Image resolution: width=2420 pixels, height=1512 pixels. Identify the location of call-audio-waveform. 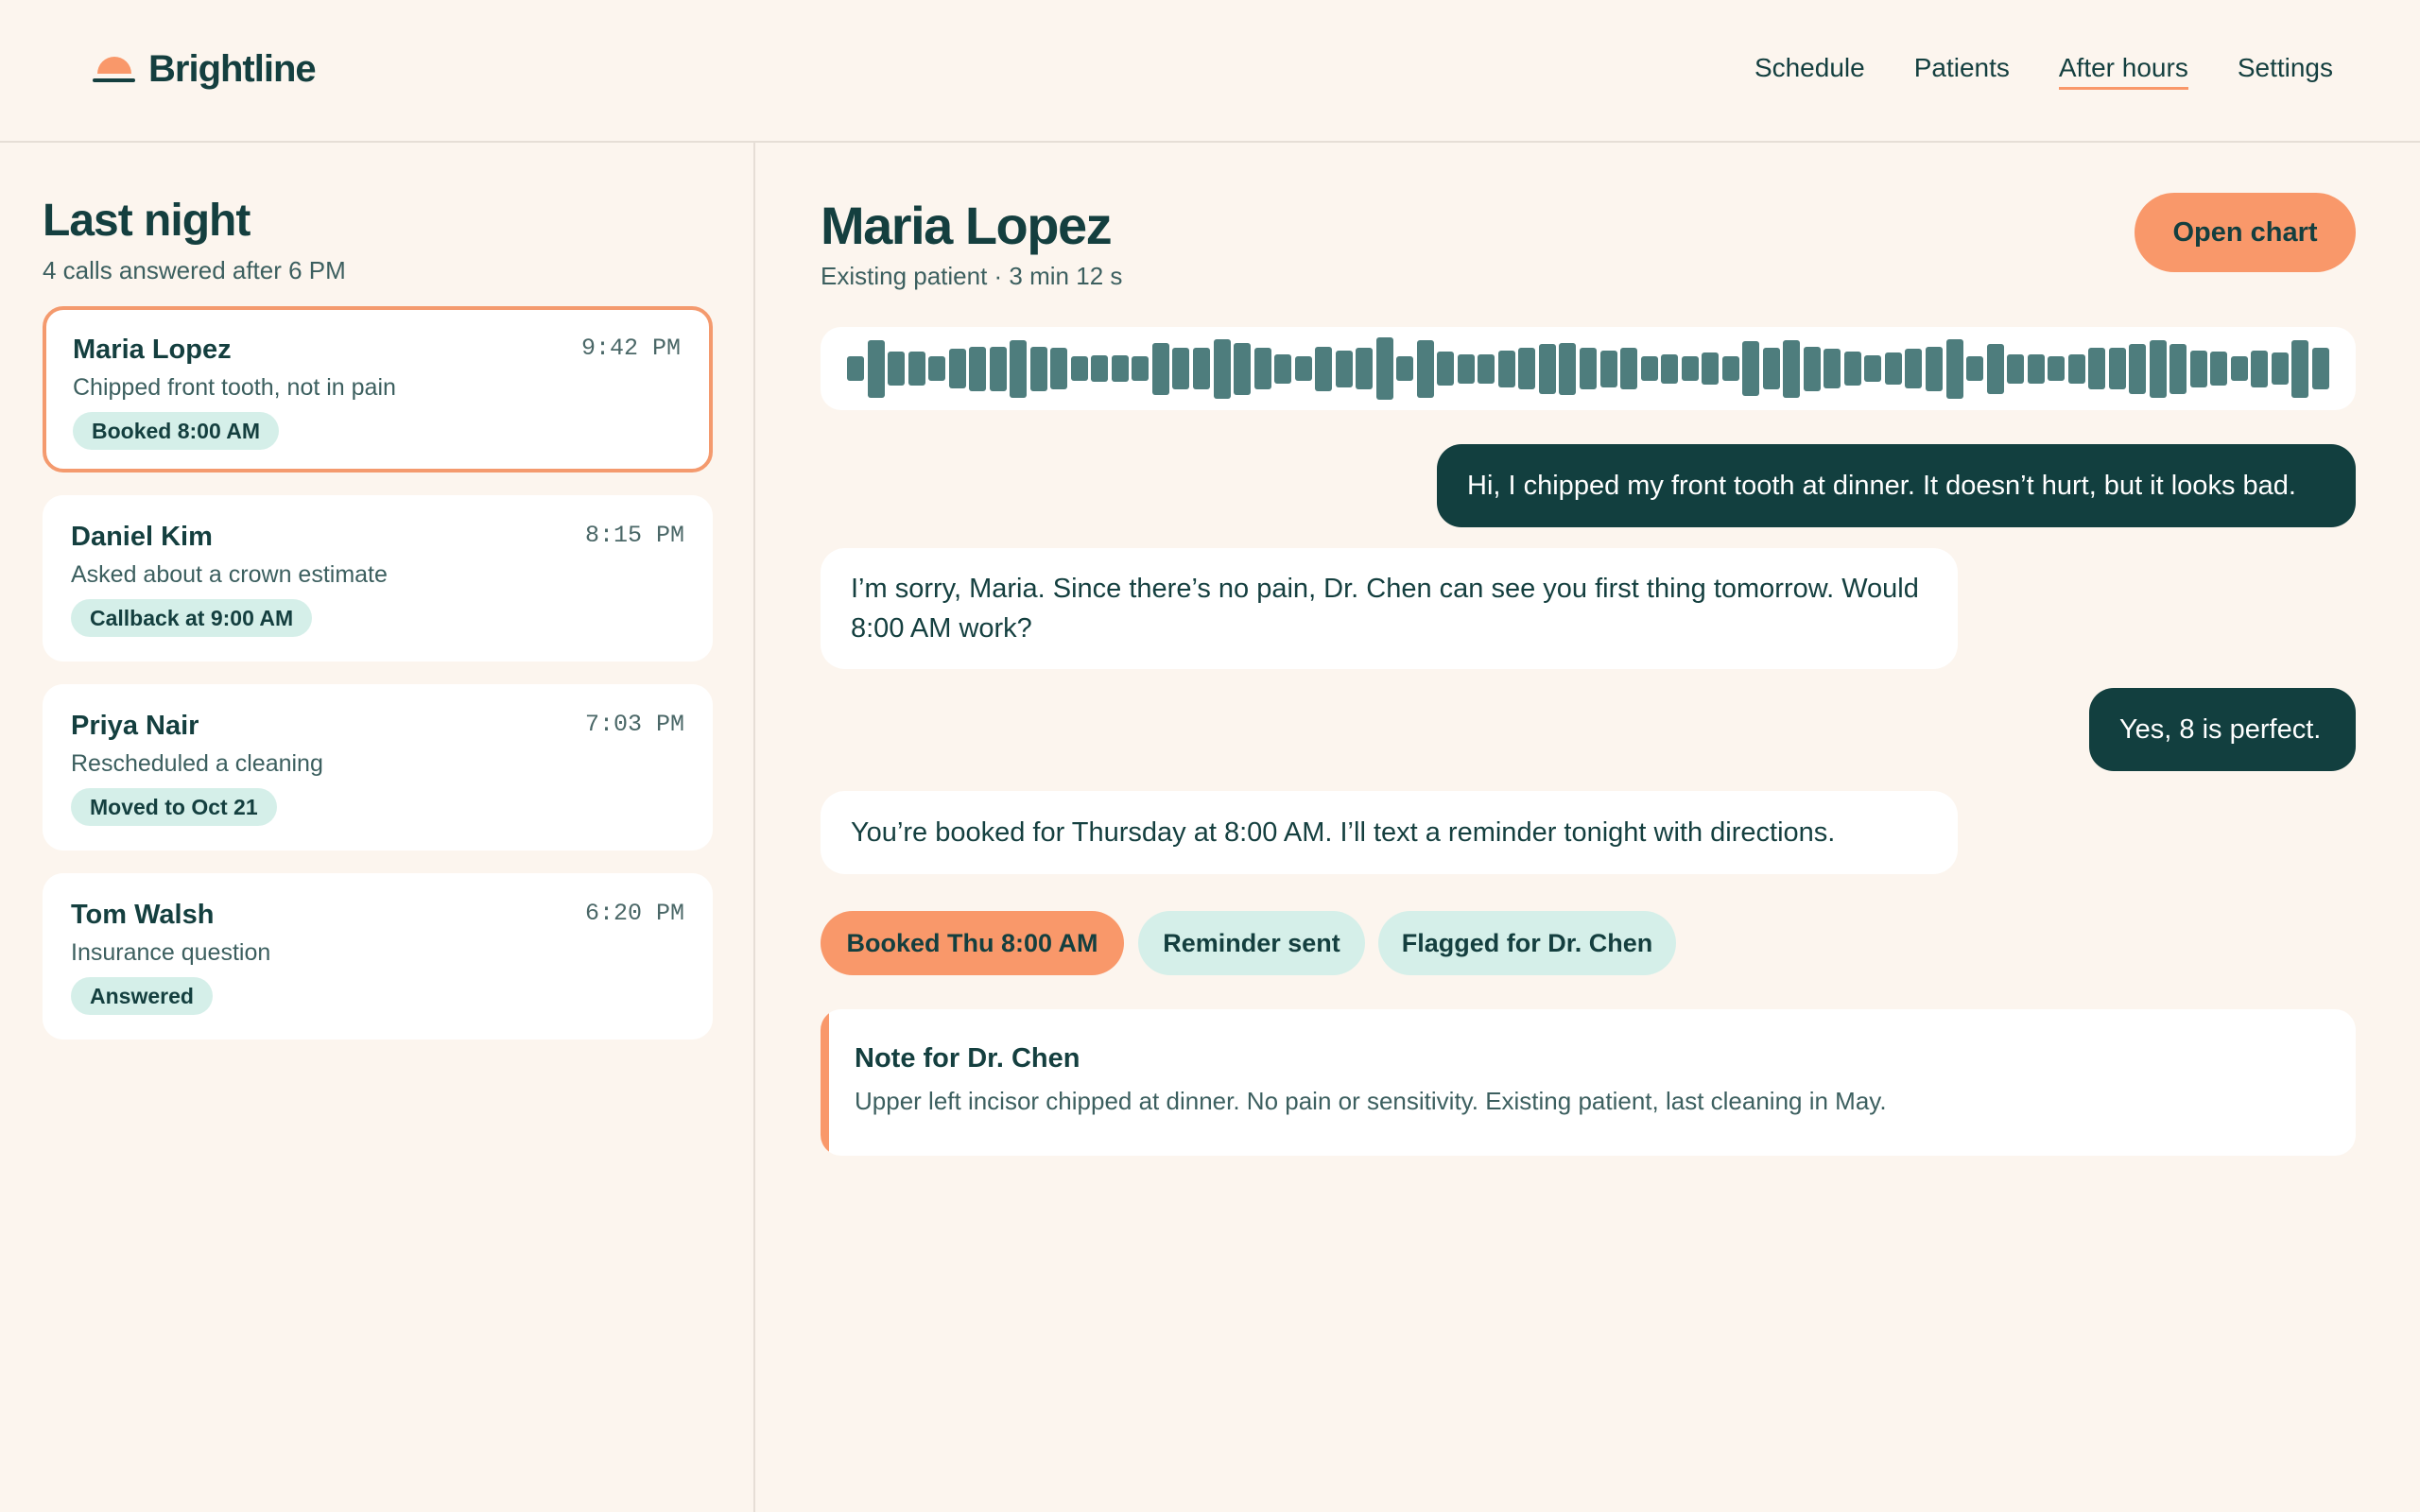
(1588, 368).